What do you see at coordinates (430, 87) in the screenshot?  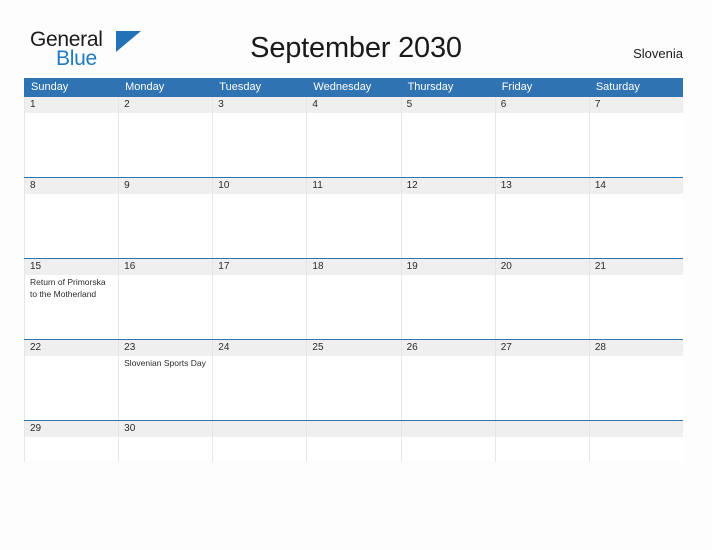 I see `weekday-header-thursday: Thursday` at bounding box center [430, 87].